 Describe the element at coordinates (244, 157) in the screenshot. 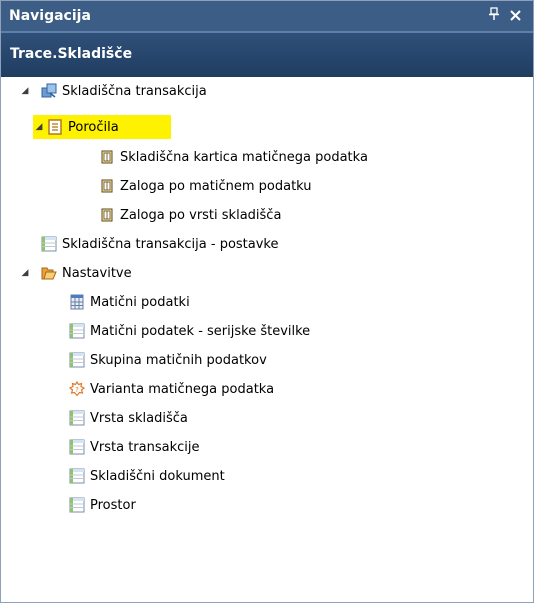

I see `tree-item-label: Skladiščna kartica matičnega podatka` at that location.